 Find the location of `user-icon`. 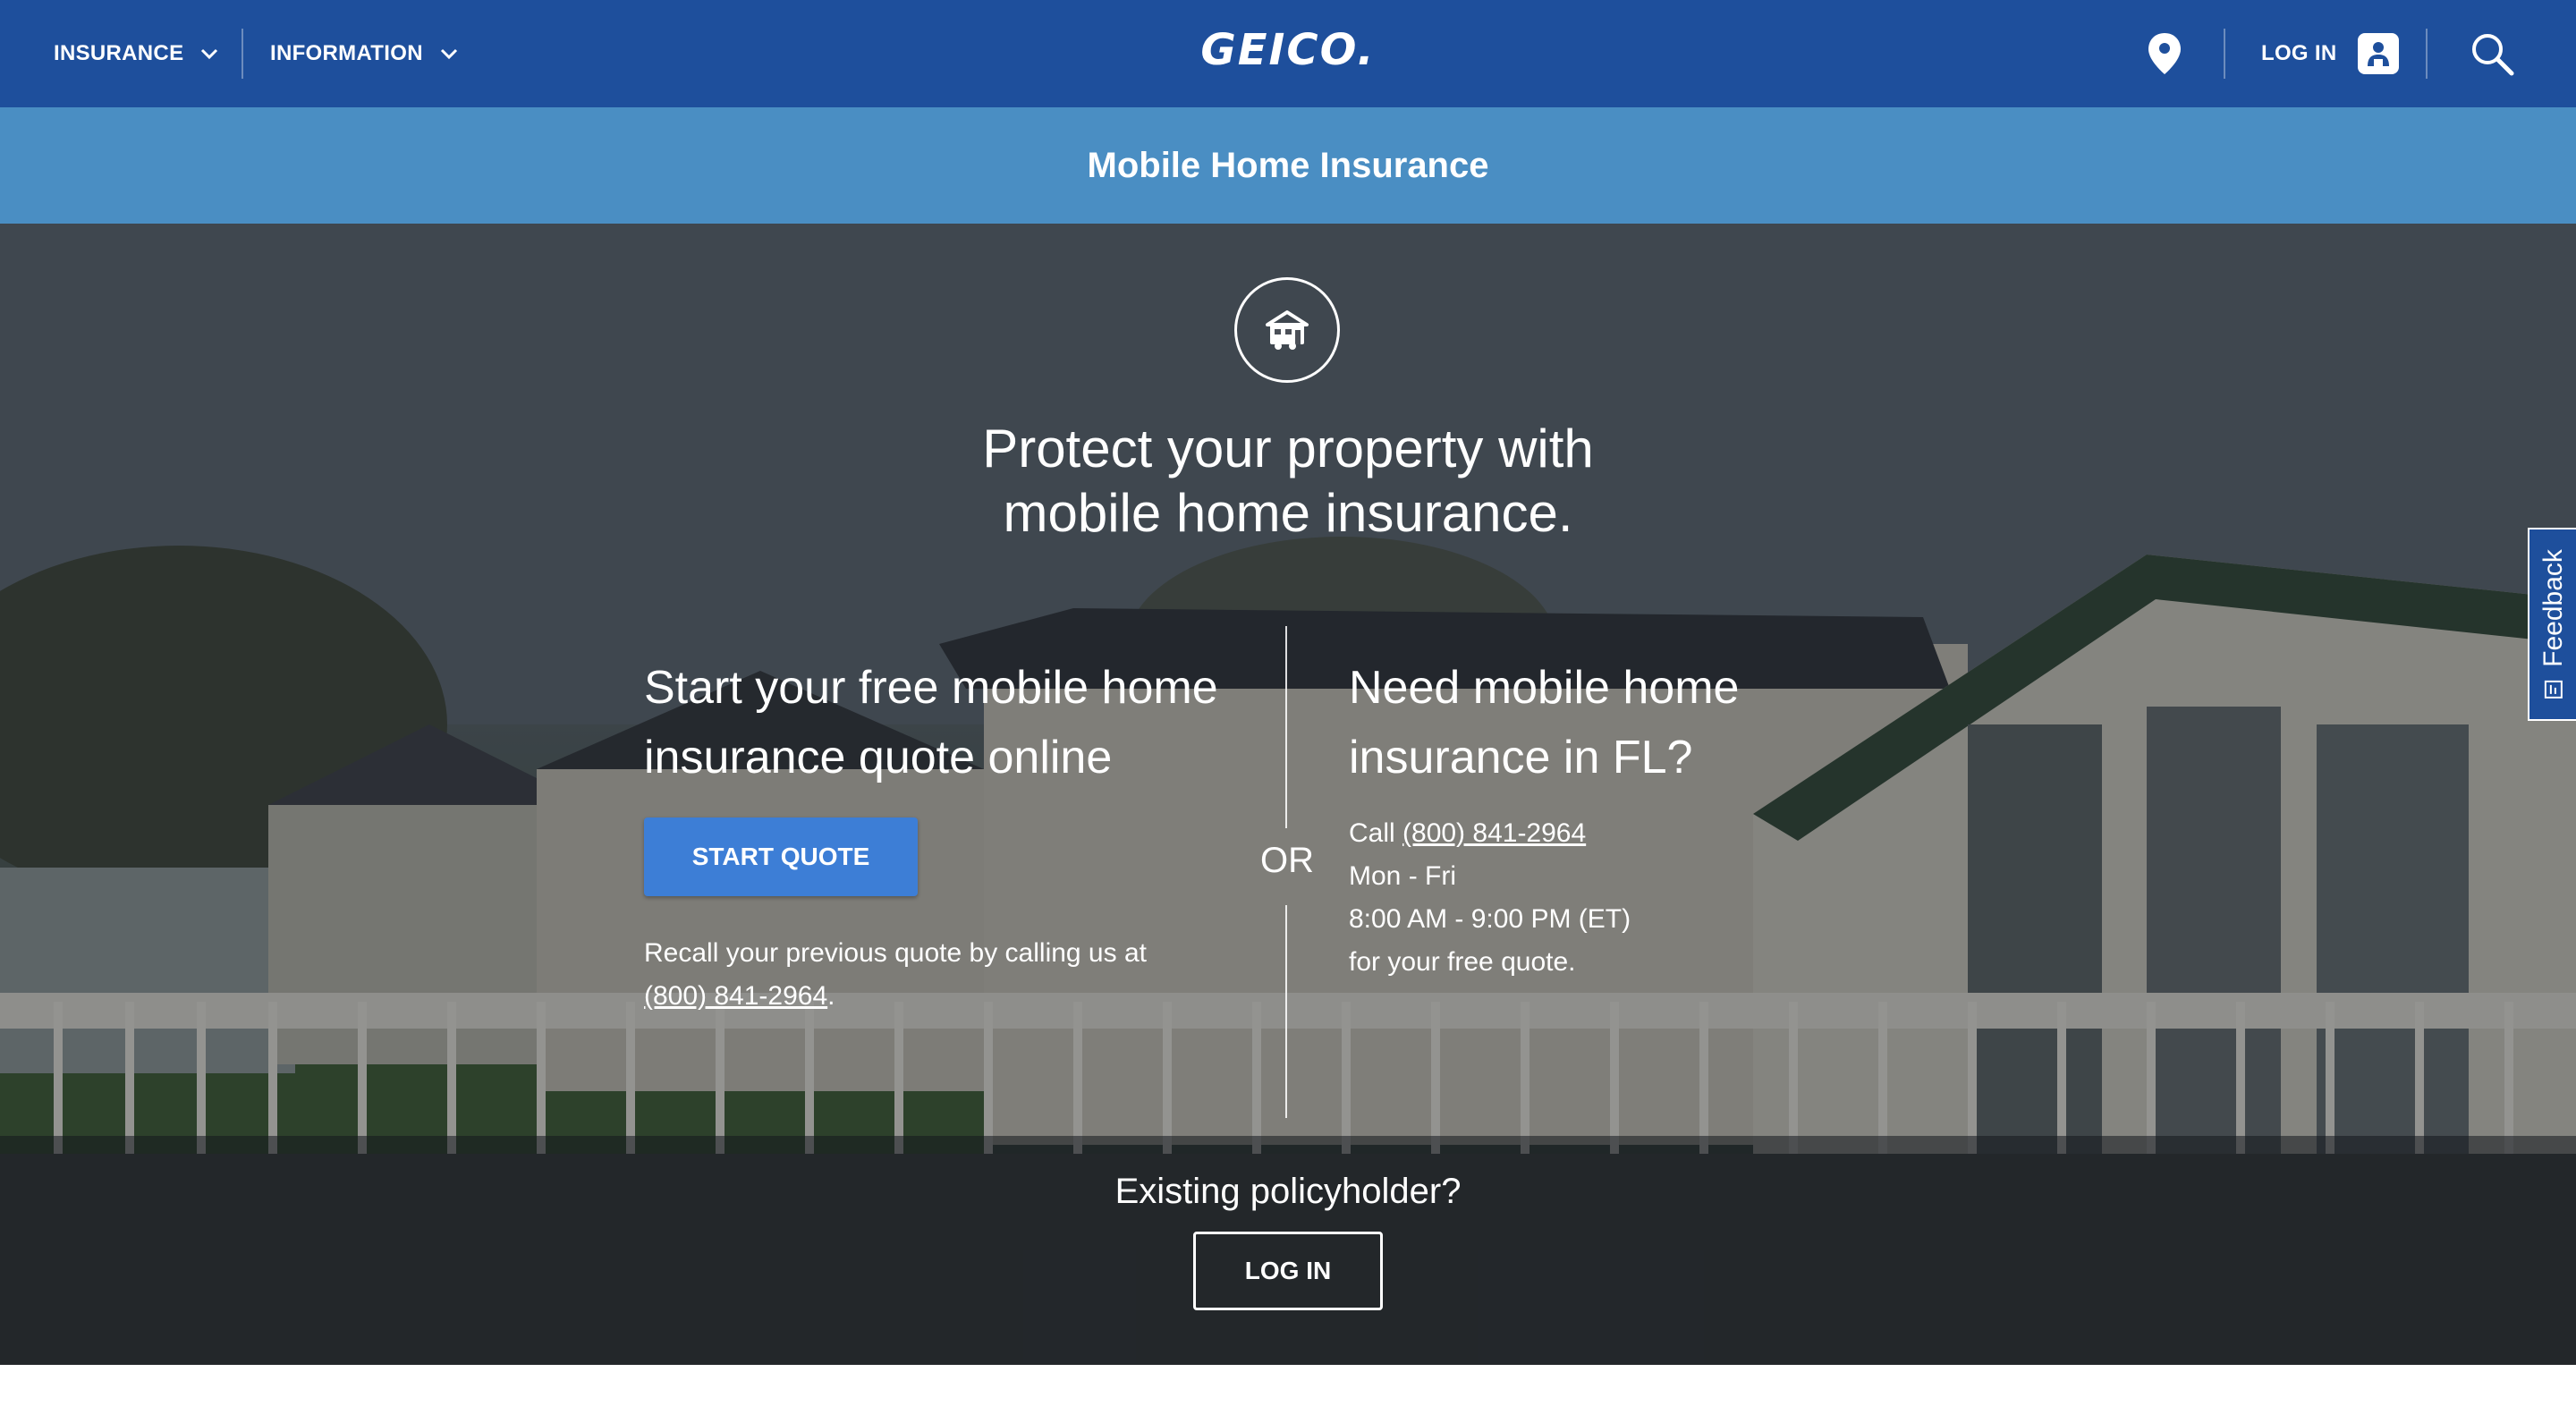

user-icon is located at coordinates (2379, 54).